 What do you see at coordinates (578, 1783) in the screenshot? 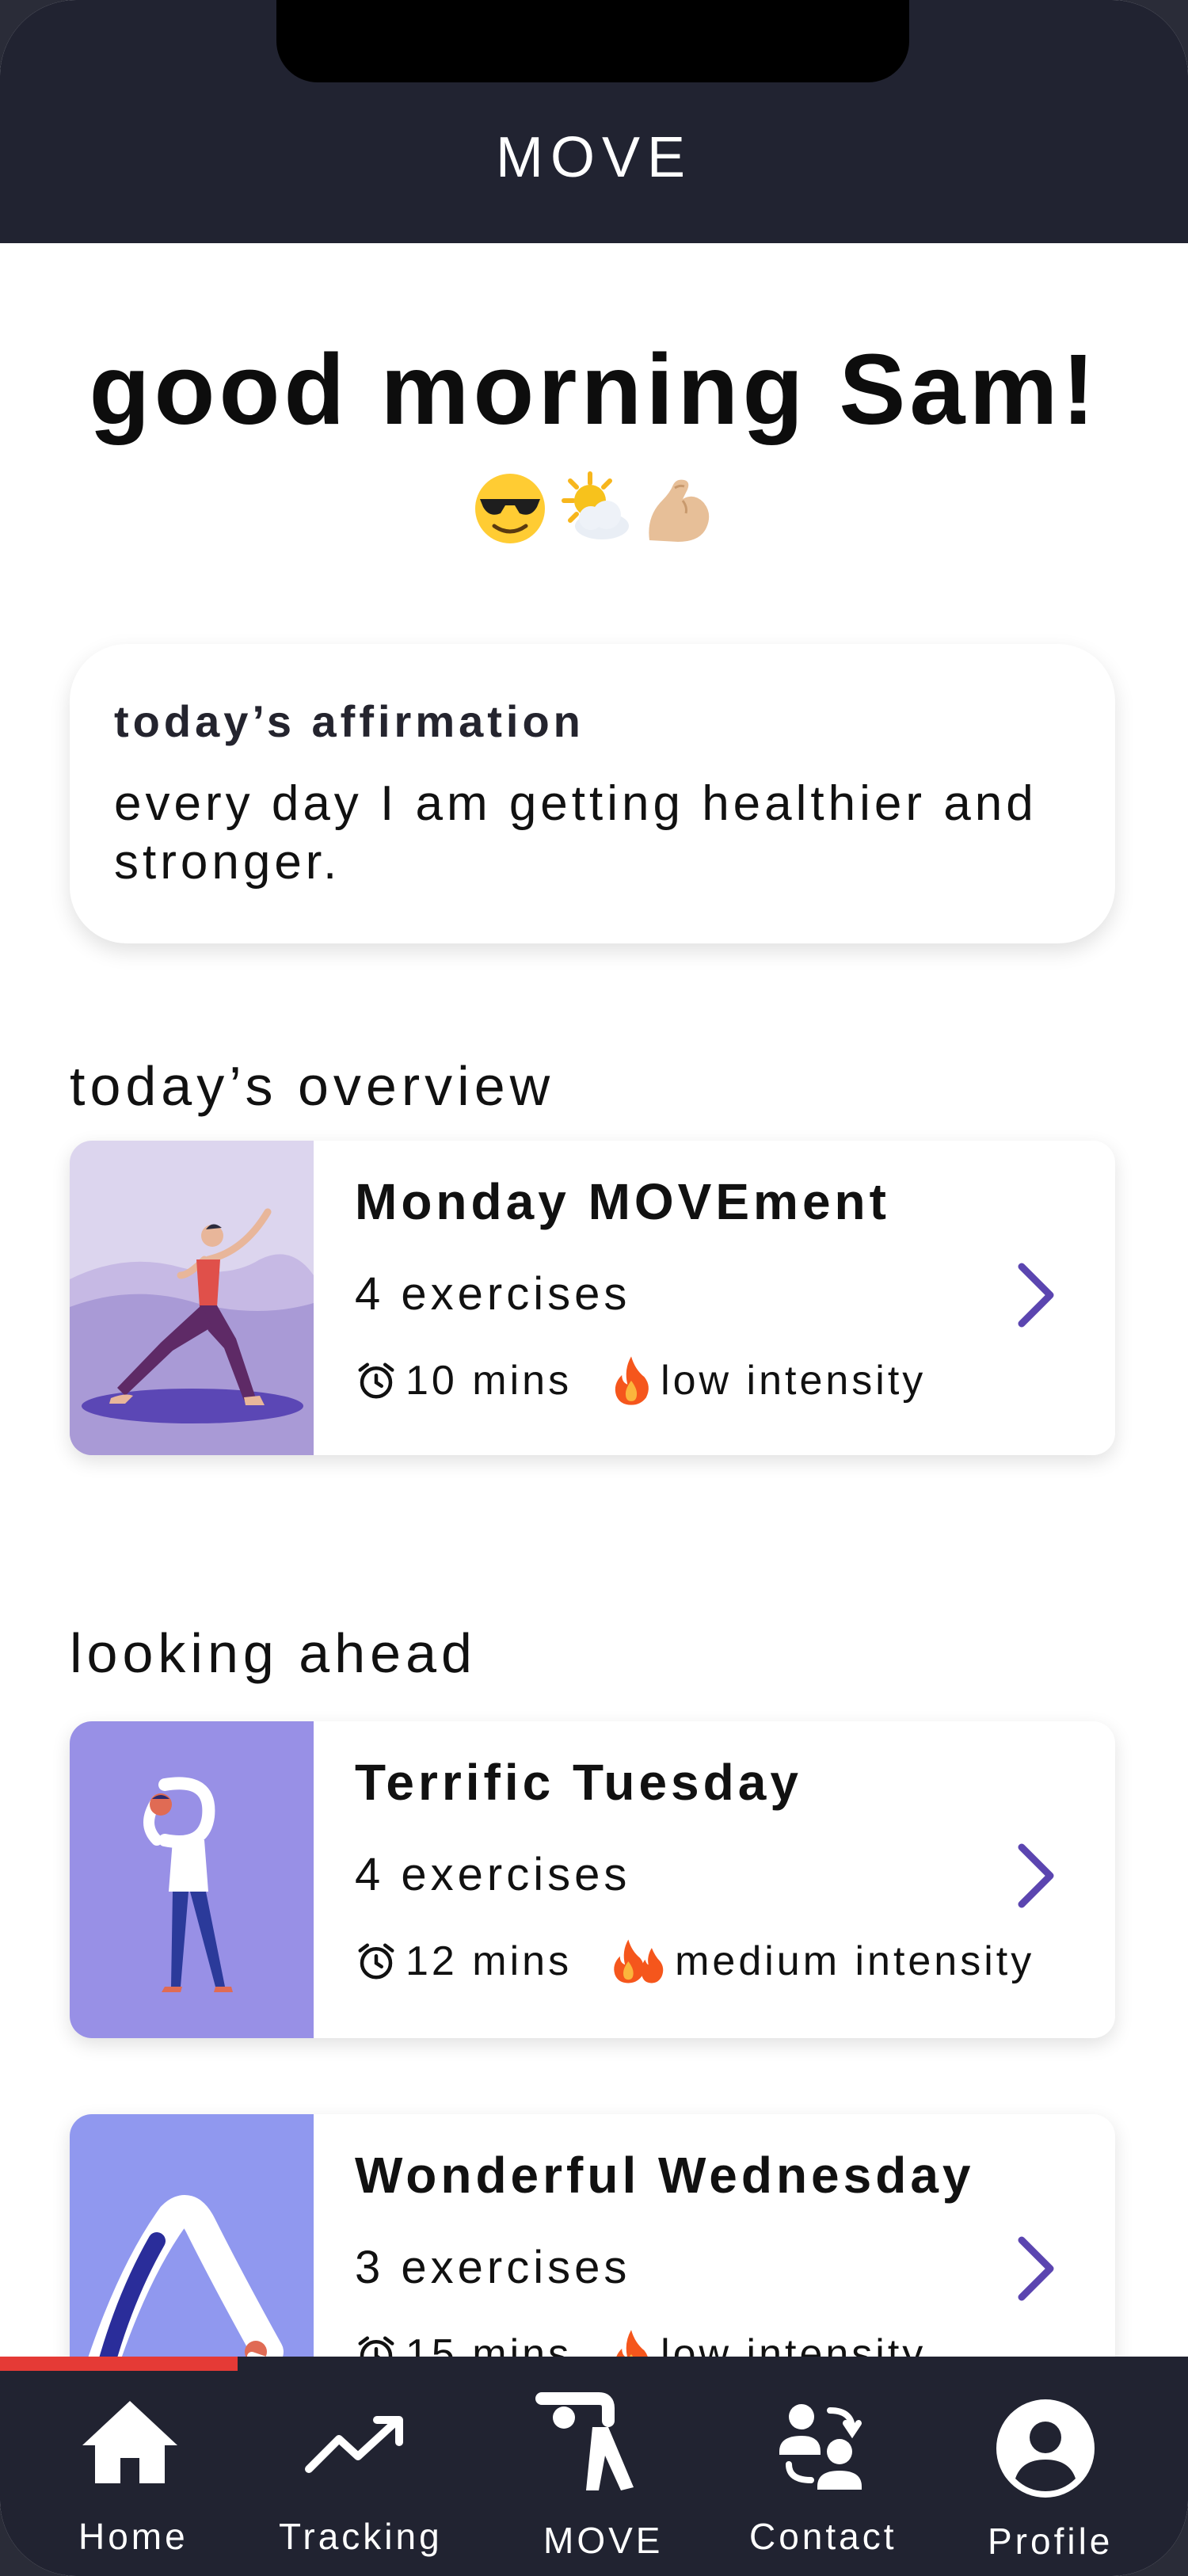
I see `workout-title: Terrific Tuesday` at bounding box center [578, 1783].